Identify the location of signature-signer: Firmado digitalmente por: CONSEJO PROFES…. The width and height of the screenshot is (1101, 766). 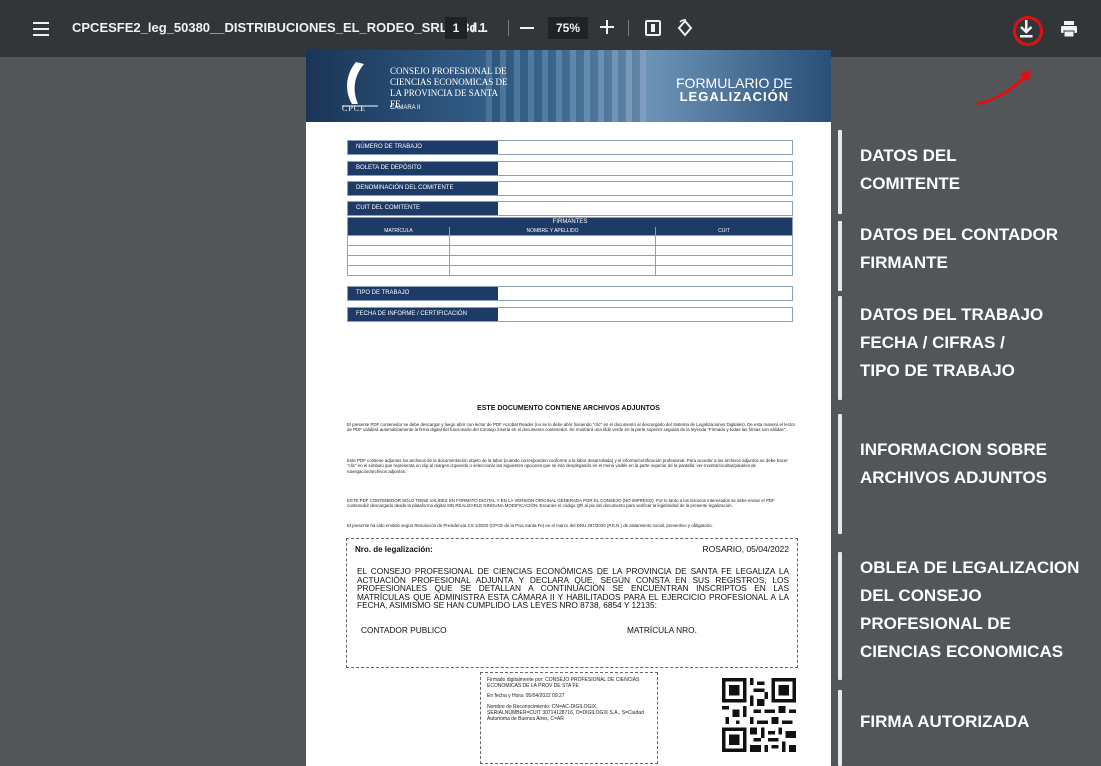
(563, 683).